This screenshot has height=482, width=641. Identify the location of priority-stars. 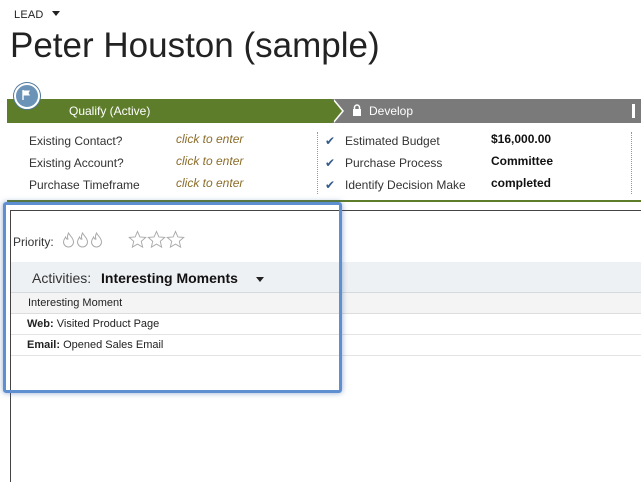
(156, 239).